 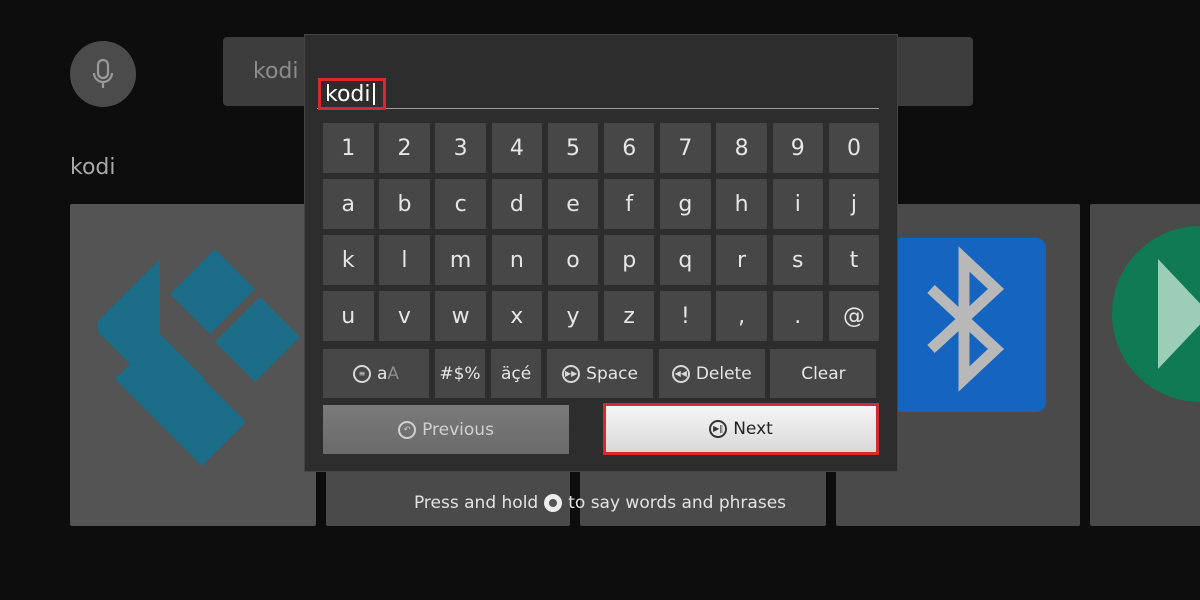 I want to click on case-big-label: A, so click(x=393, y=373).